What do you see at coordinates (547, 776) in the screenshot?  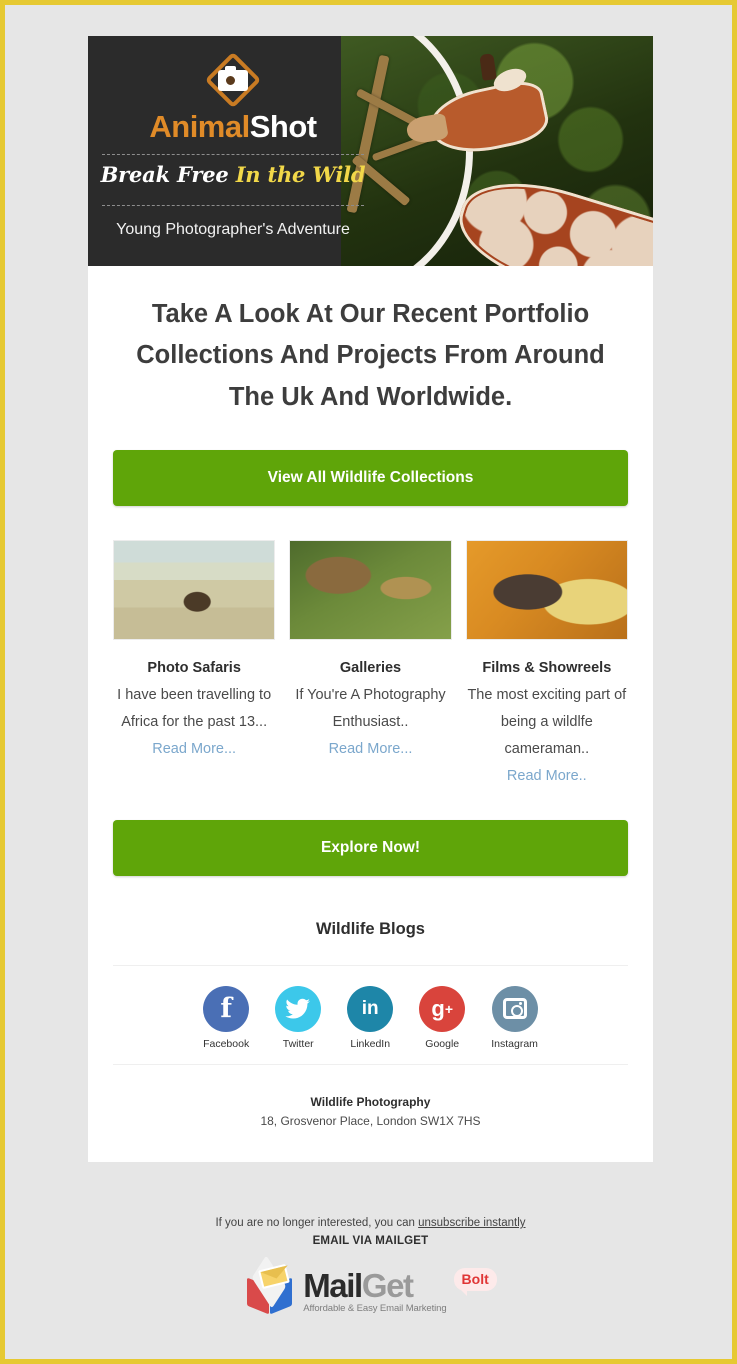 I see `read-more-link: Read More..` at bounding box center [547, 776].